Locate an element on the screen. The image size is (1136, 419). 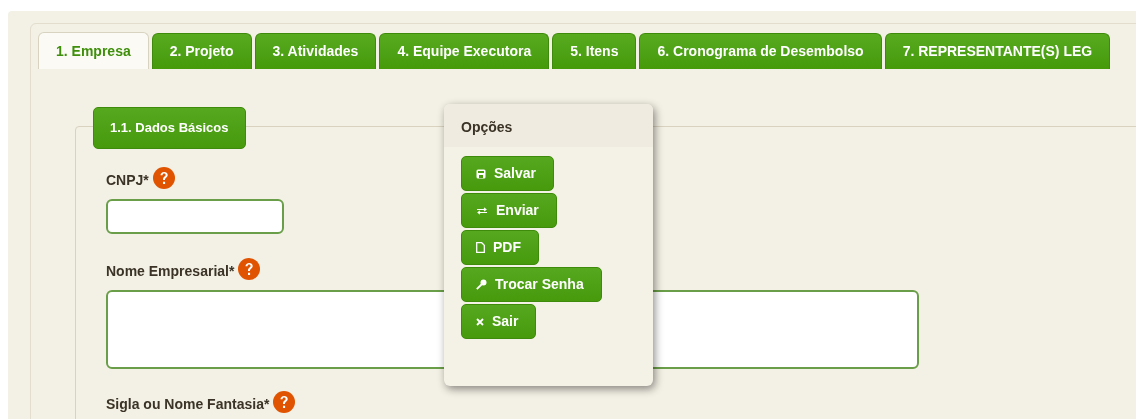
menu-button: Trocar Senha is located at coordinates (531, 284).